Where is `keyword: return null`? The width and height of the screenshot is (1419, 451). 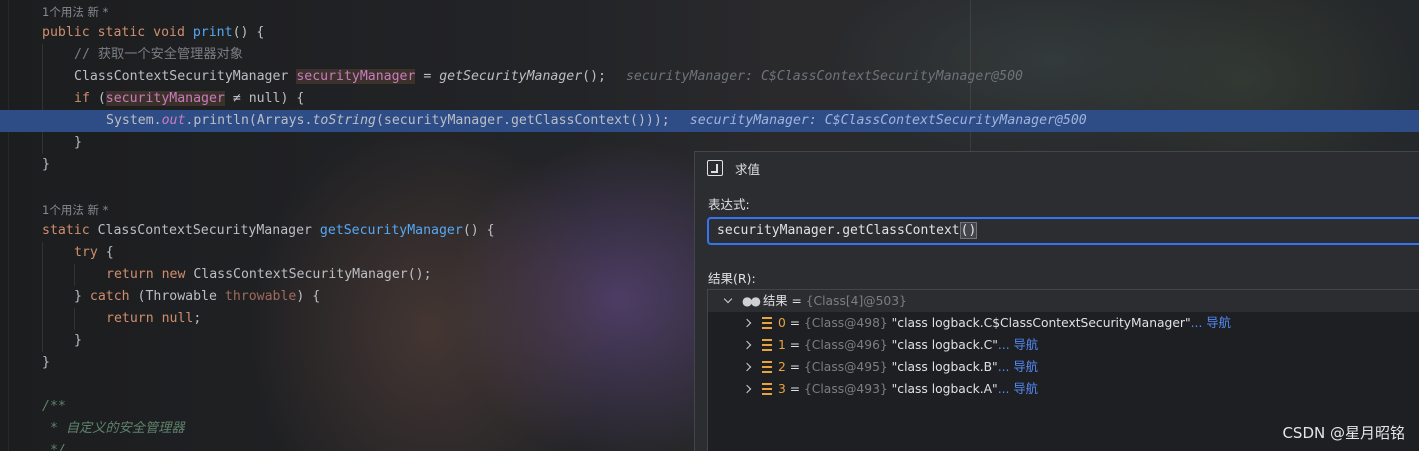
keyword: return null is located at coordinates (150, 318).